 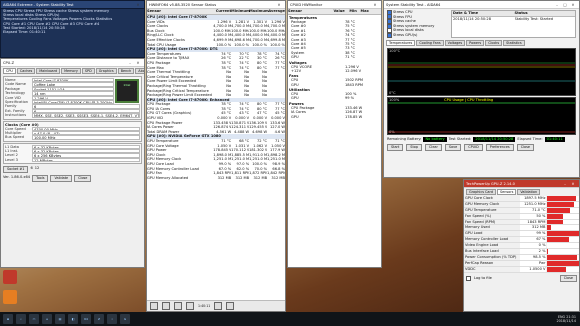 What do you see at coordinates (222, 11) in the screenshot?
I see `column-header: Current` at bounding box center [222, 11].